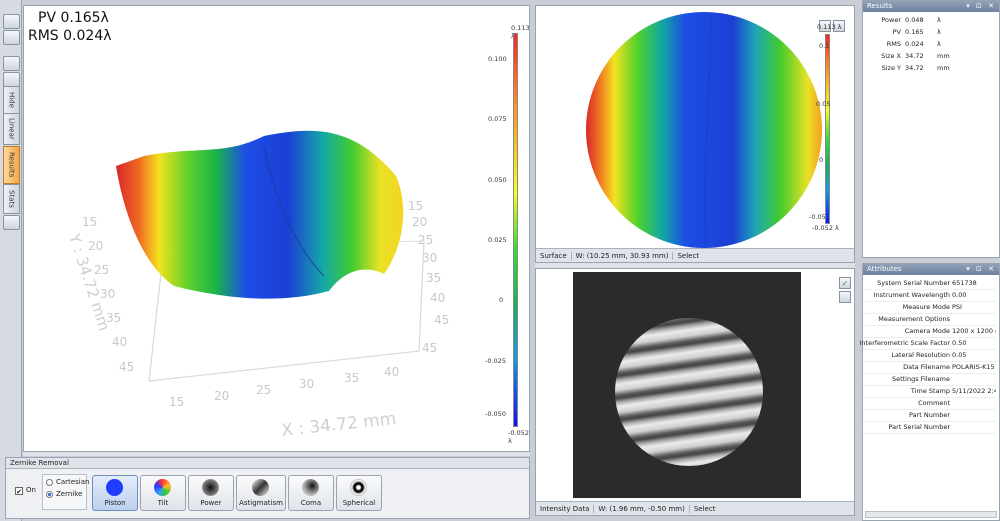 The height and width of the screenshot is (521, 1000). Describe the element at coordinates (221, 396) in the screenshot. I see `x-tick: 20` at that location.